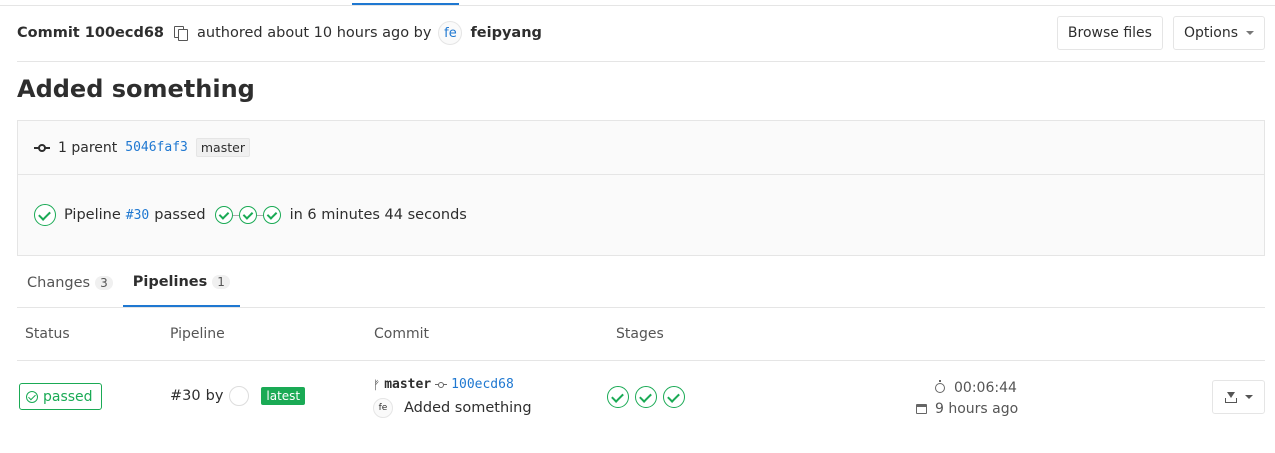 This screenshot has height=453, width=1275. I want to click on branch-icon: ᚠ, so click(377, 384).